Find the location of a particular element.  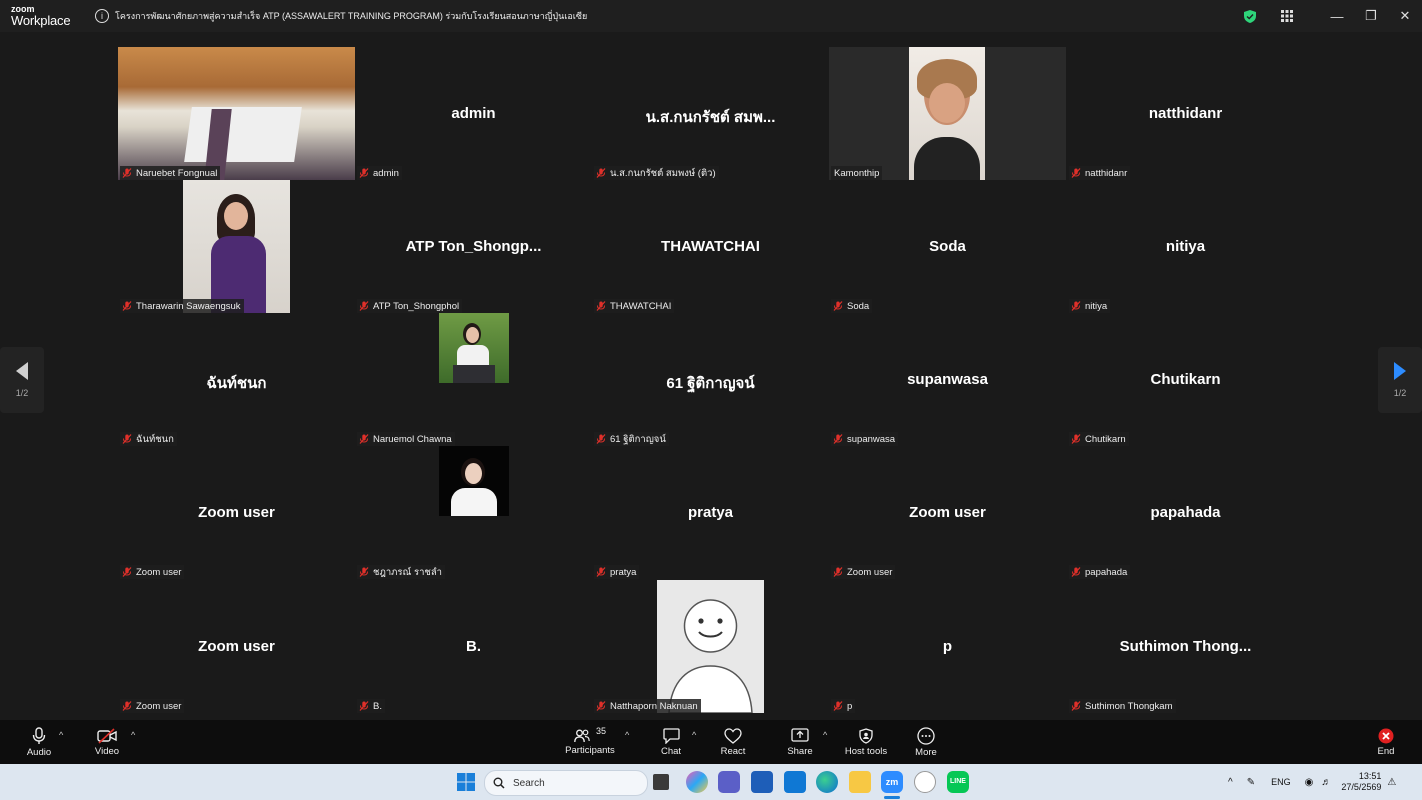

participant-tile: supanwasa supanwasa is located at coordinates (947, 379).